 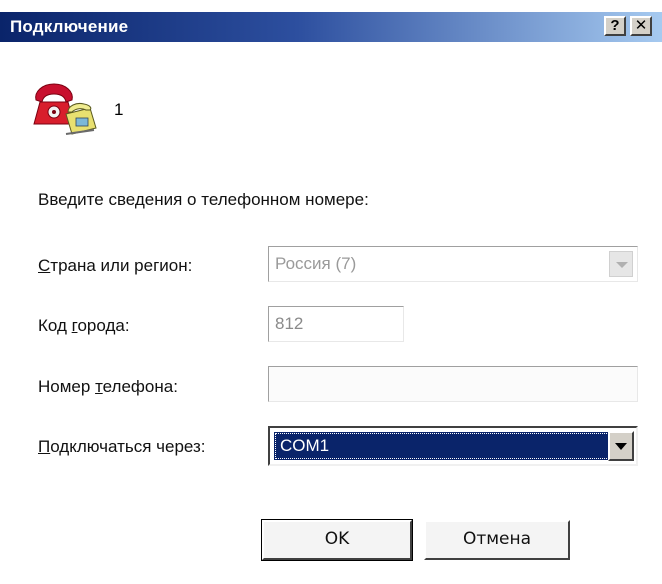 What do you see at coordinates (203, 199) in the screenshot?
I see `prompt-text: Введите сведения о телефонном номере:` at bounding box center [203, 199].